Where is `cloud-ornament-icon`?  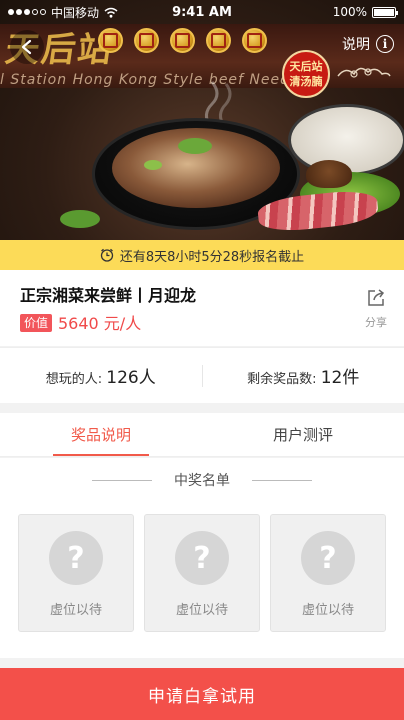
cloud-ornament-icon is located at coordinates (364, 72).